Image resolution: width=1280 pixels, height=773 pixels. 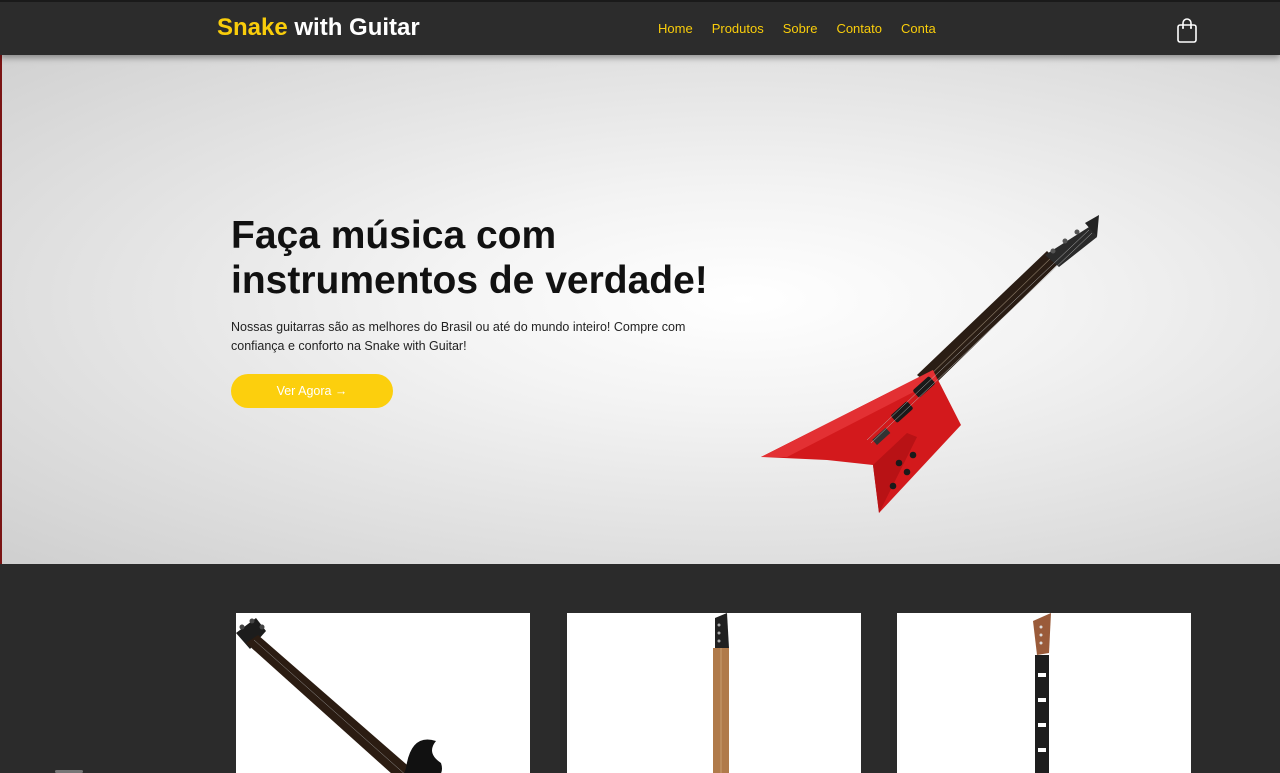 I want to click on hero-guitar-image, so click(x=930, y=364).